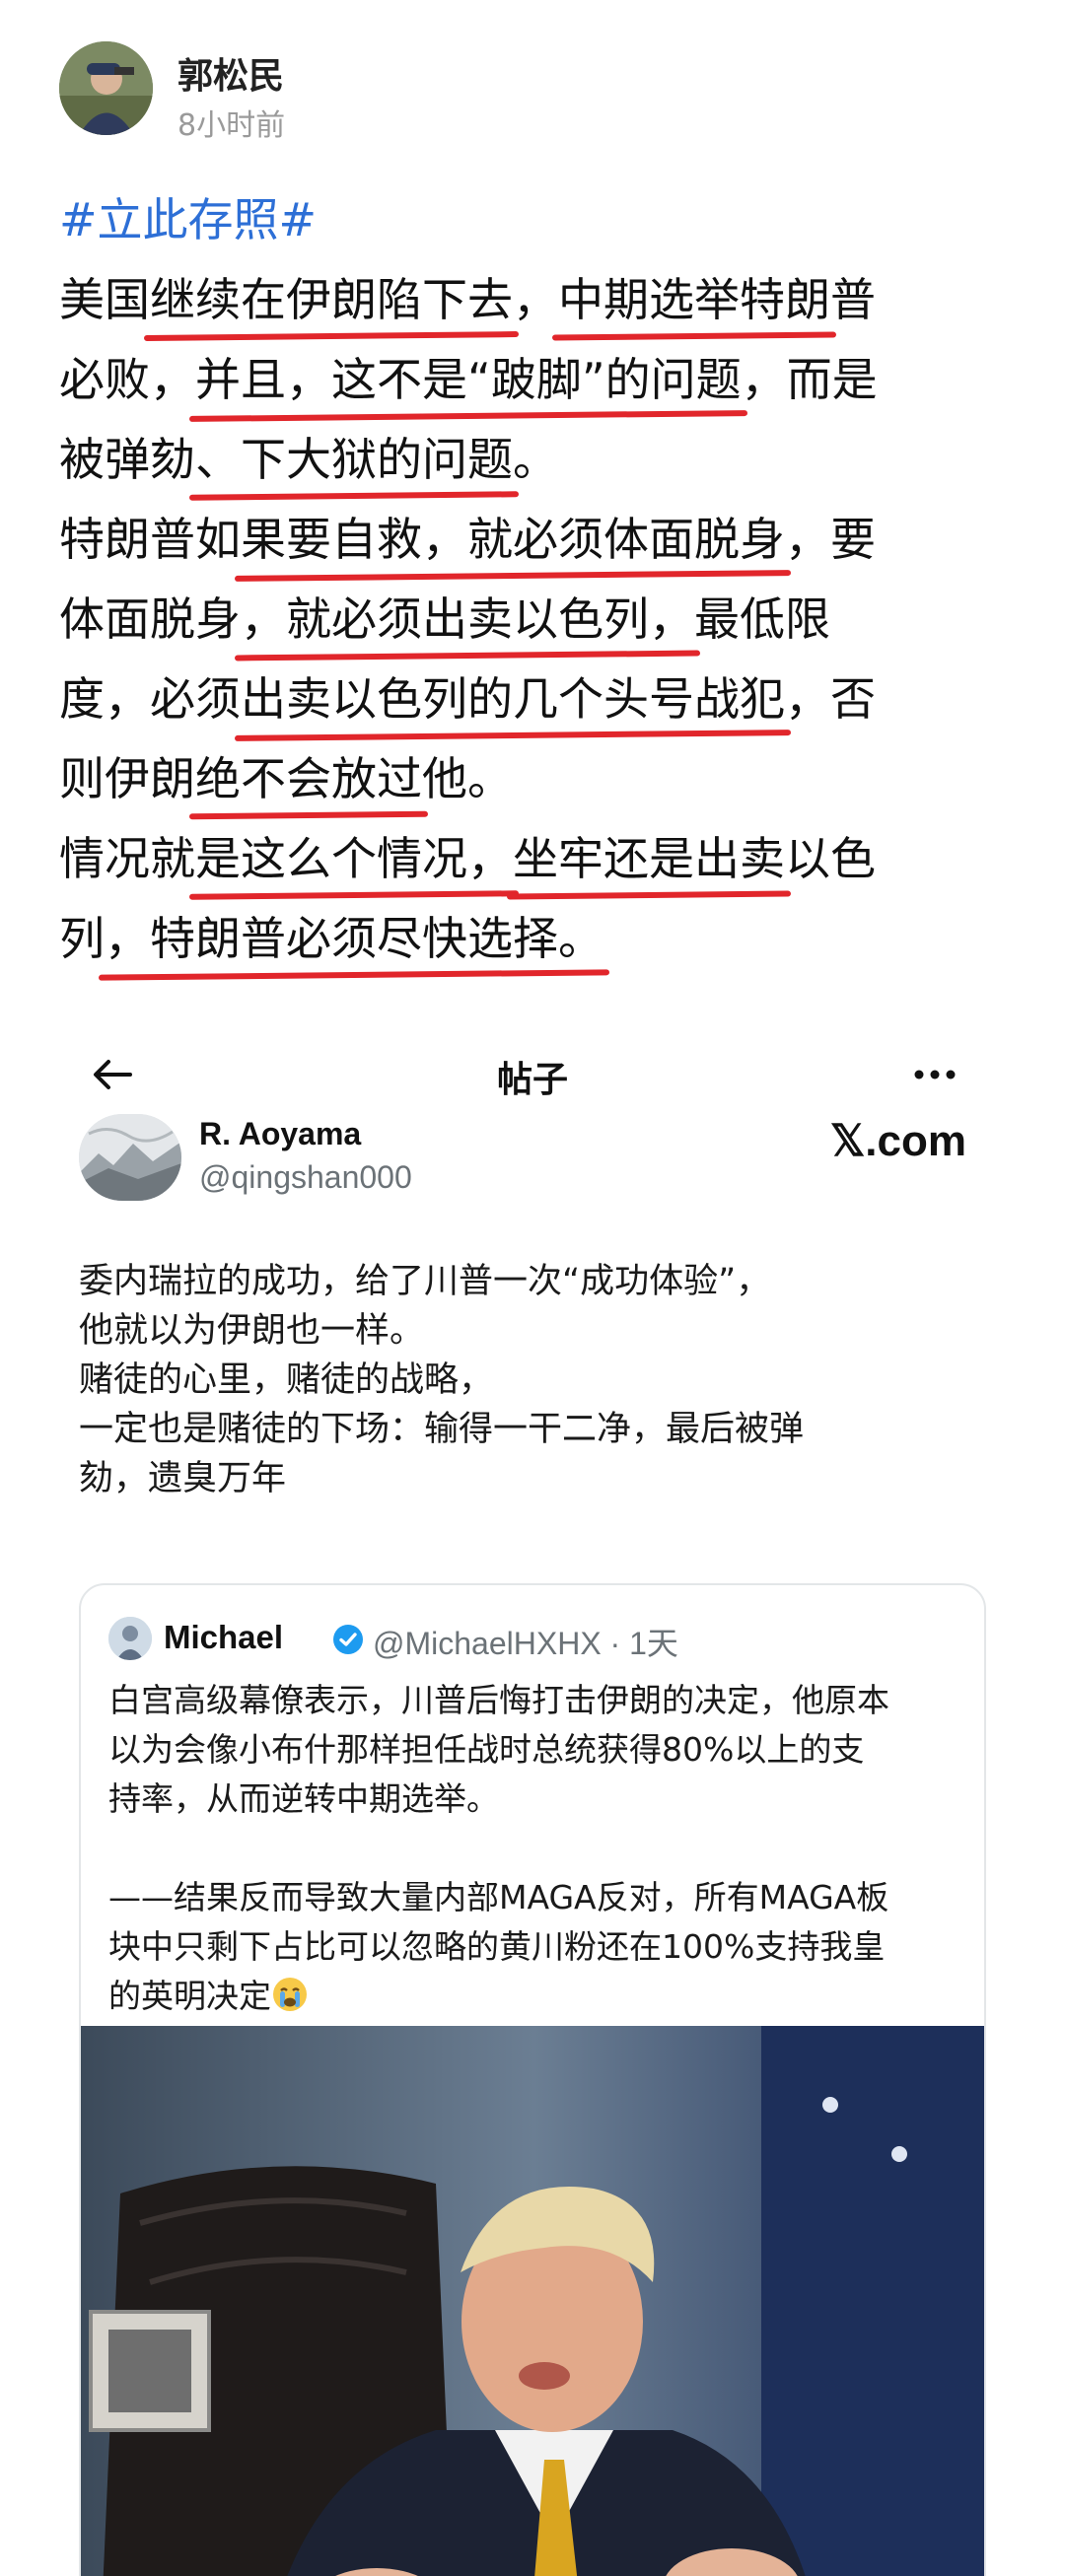  I want to click on quoted-text-line: ——结果反而导致大量内部MAGA反对，所有MAGA板, so click(537, 1898).